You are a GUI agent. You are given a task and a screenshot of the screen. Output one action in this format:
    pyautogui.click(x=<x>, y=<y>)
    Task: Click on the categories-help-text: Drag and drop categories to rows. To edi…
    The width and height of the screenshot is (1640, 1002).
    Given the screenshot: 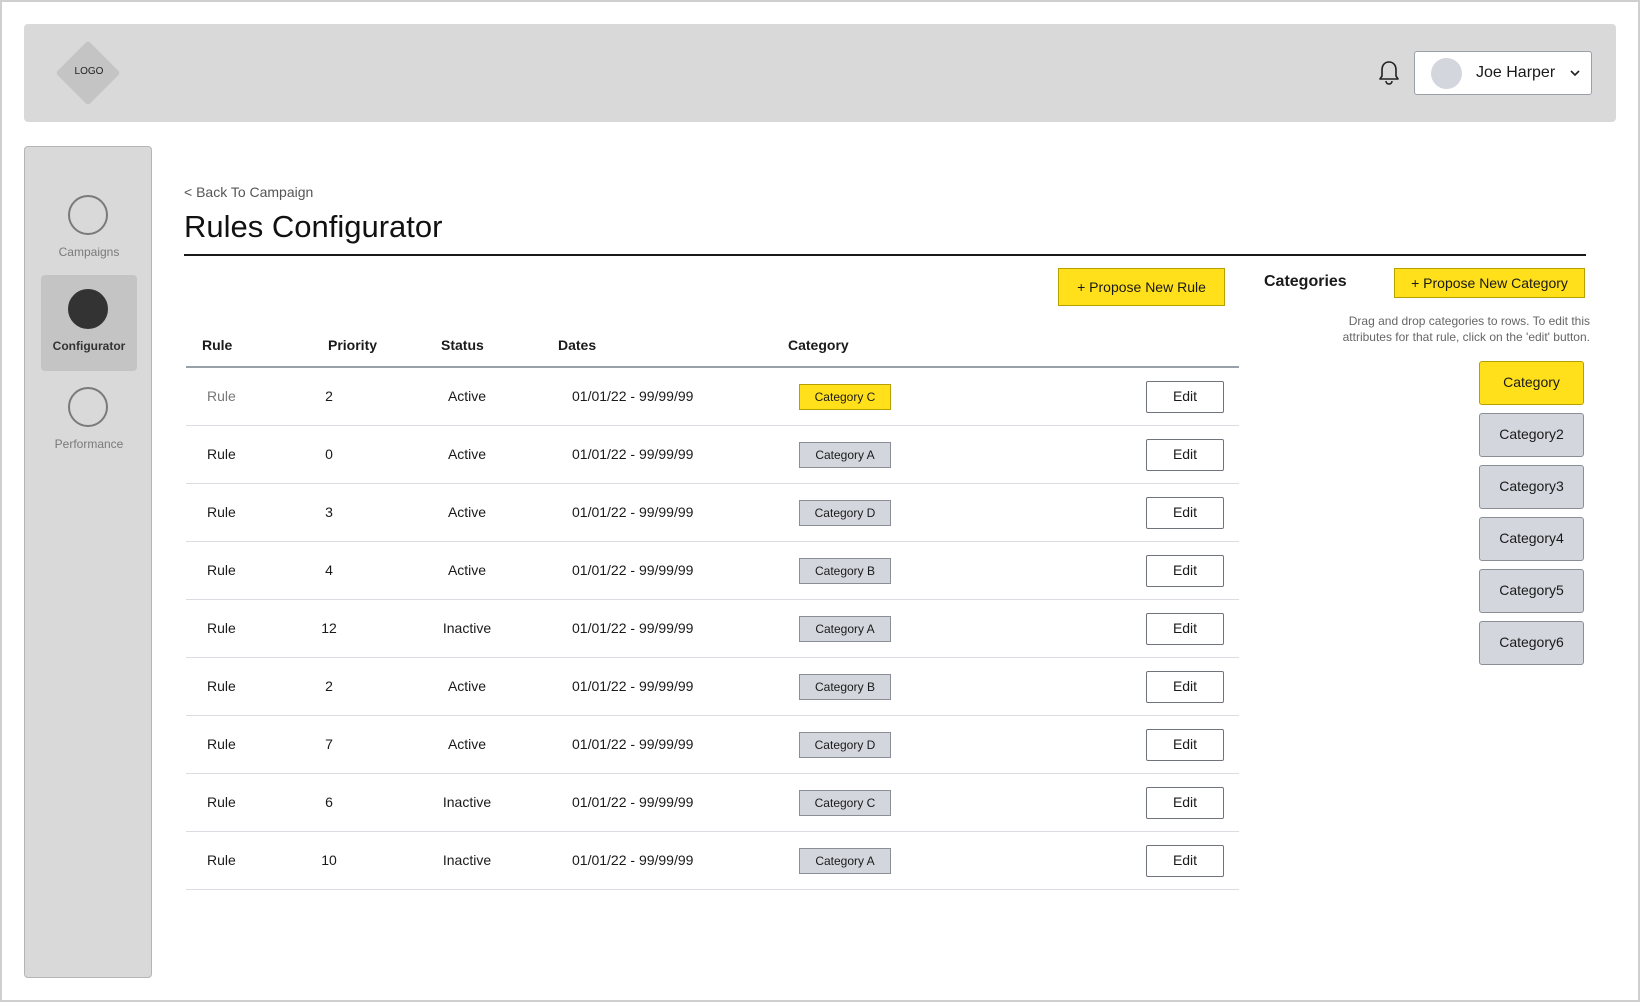 What is the action you would take?
    pyautogui.click(x=1466, y=329)
    